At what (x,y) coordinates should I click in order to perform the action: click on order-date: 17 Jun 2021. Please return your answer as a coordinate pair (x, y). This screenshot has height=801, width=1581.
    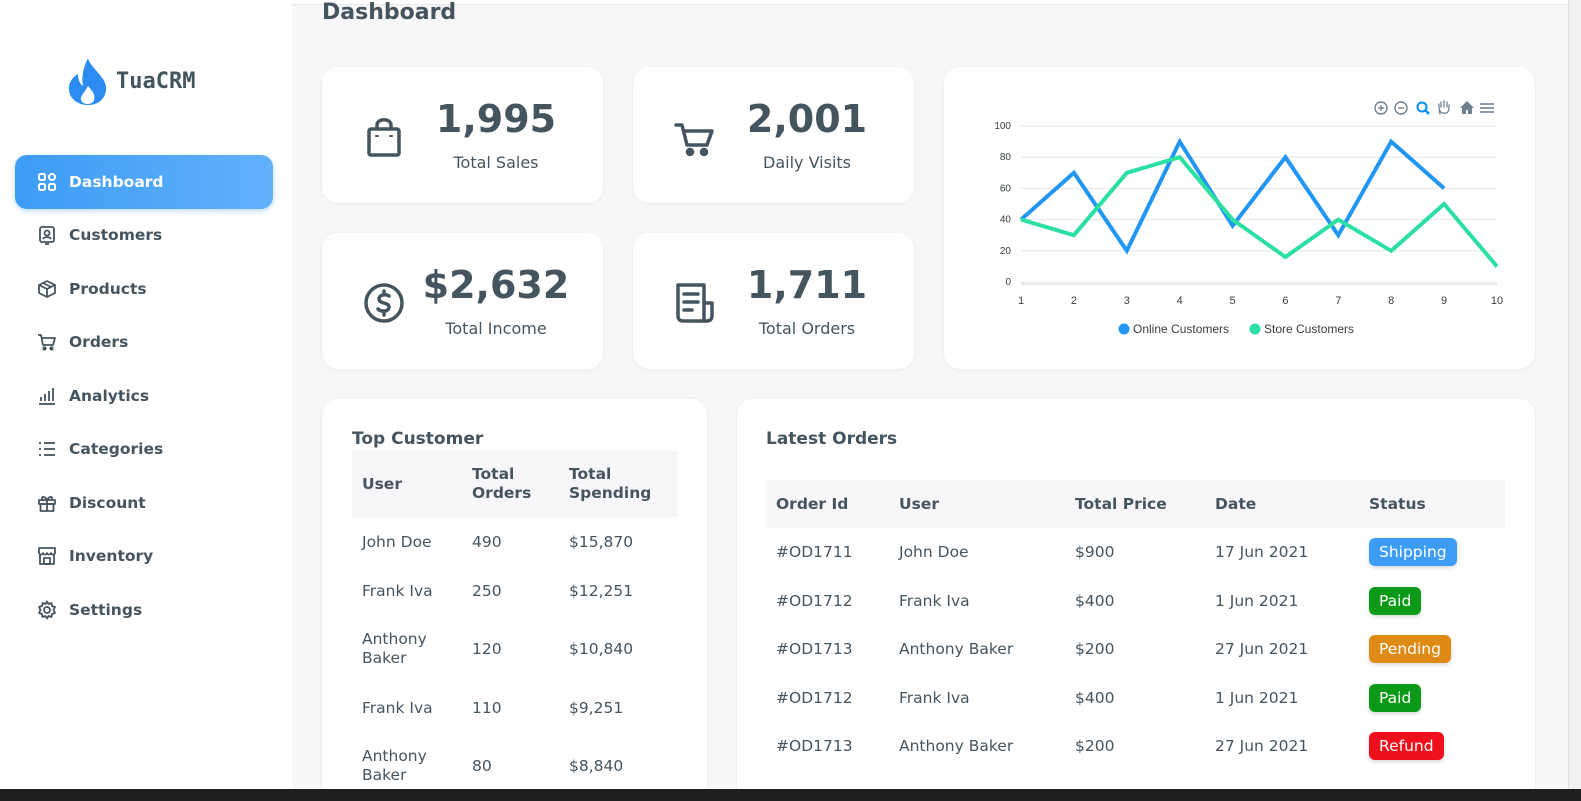
    Looking at the image, I should click on (1262, 552).